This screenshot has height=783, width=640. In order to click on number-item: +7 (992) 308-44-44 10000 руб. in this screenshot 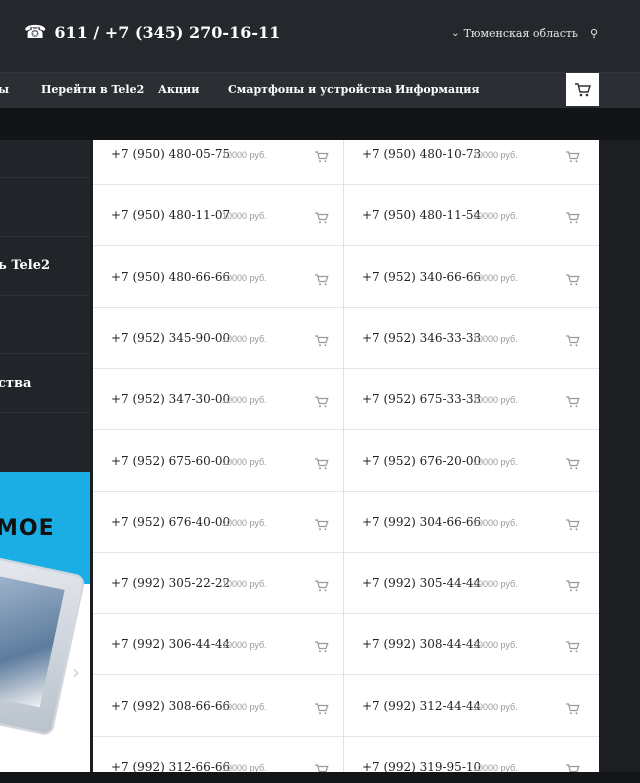, I will do `click(471, 645)`.